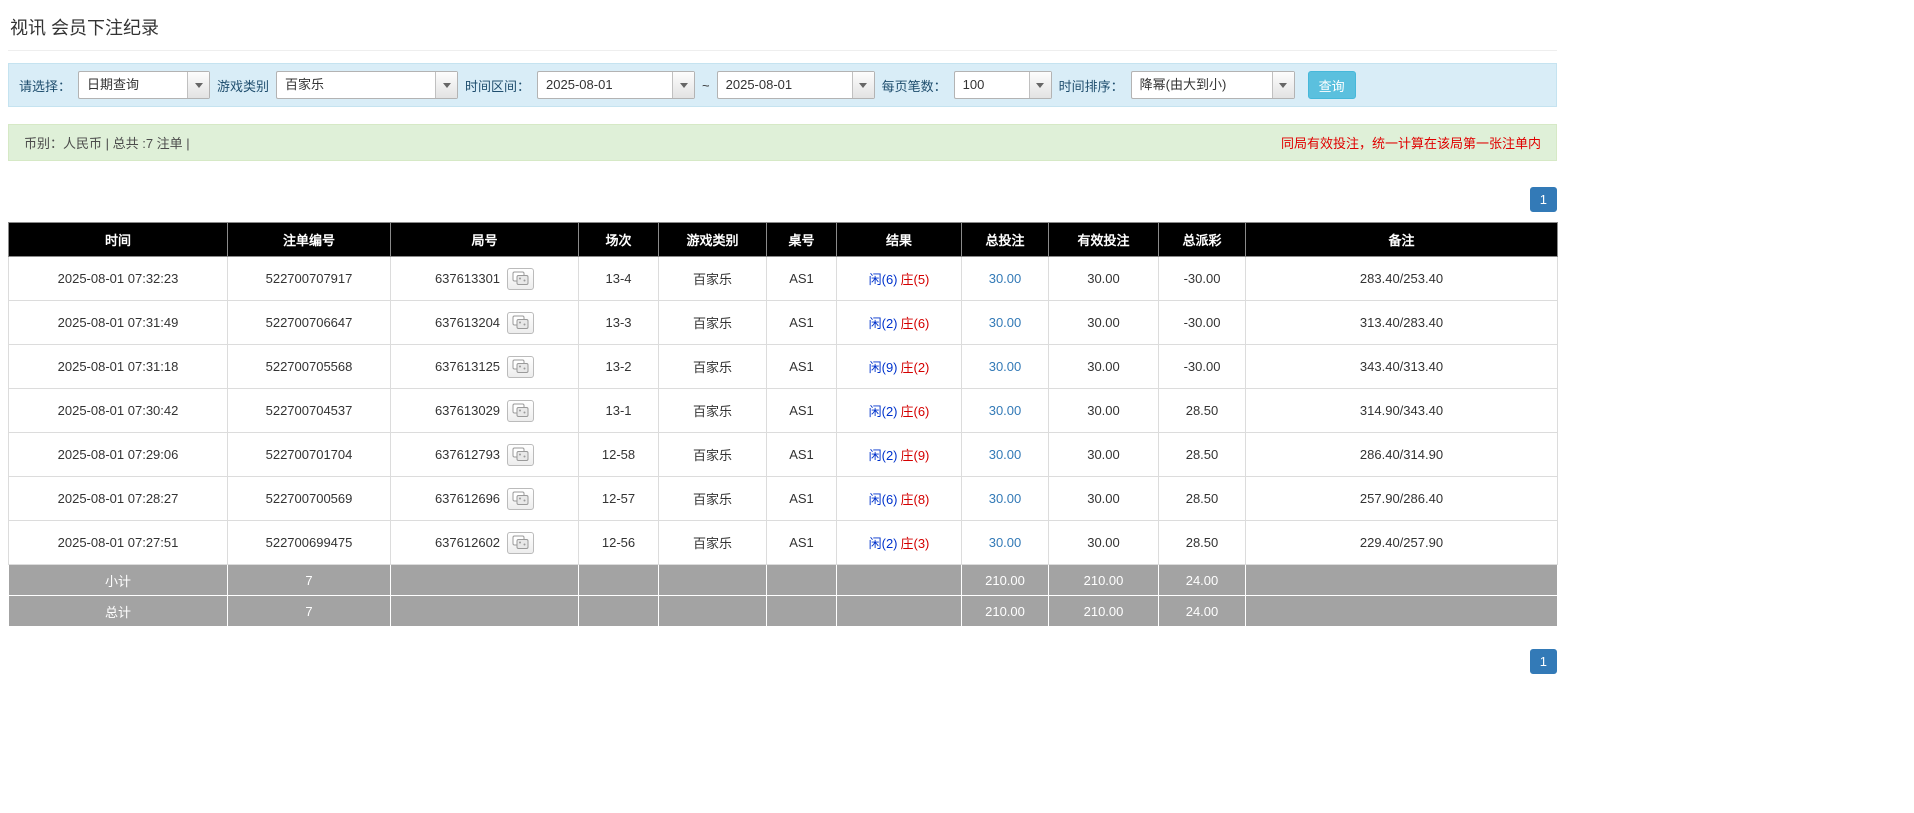 Image resolution: width=1914 pixels, height=813 pixels. I want to click on round-number: 637613301, so click(467, 278).